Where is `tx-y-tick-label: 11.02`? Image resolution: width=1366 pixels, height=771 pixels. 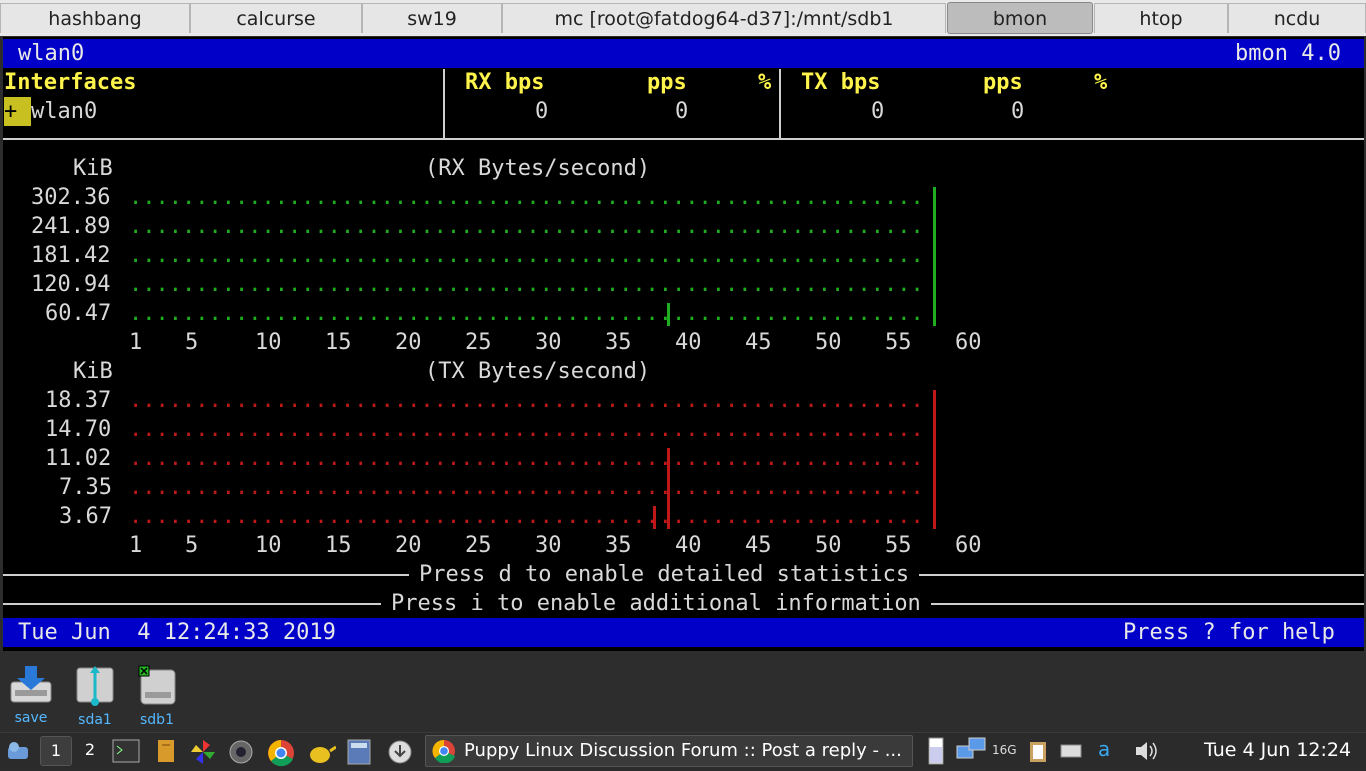
tx-y-tick-label: 11.02 is located at coordinates (78, 458).